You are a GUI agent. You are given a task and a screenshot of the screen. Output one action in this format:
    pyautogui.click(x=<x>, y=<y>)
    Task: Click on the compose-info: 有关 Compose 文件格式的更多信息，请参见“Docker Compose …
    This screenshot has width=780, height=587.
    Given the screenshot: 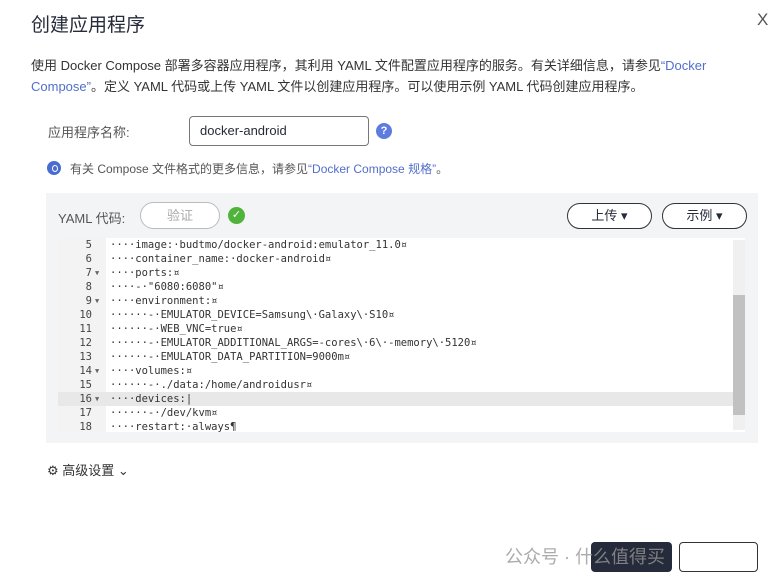 What is the action you would take?
    pyautogui.click(x=259, y=168)
    